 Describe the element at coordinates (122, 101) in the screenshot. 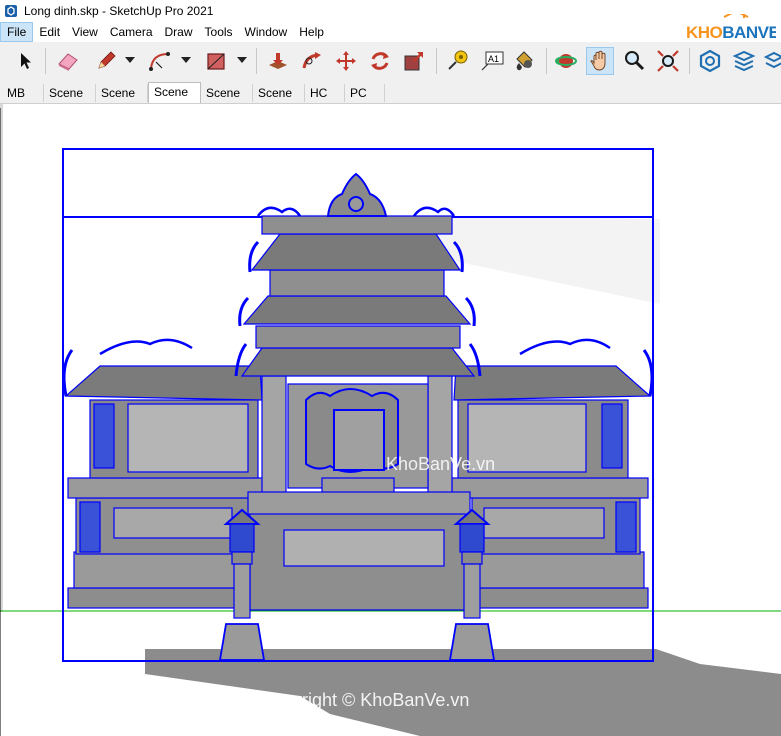

I see `tab-scene-8: Scene 8` at that location.